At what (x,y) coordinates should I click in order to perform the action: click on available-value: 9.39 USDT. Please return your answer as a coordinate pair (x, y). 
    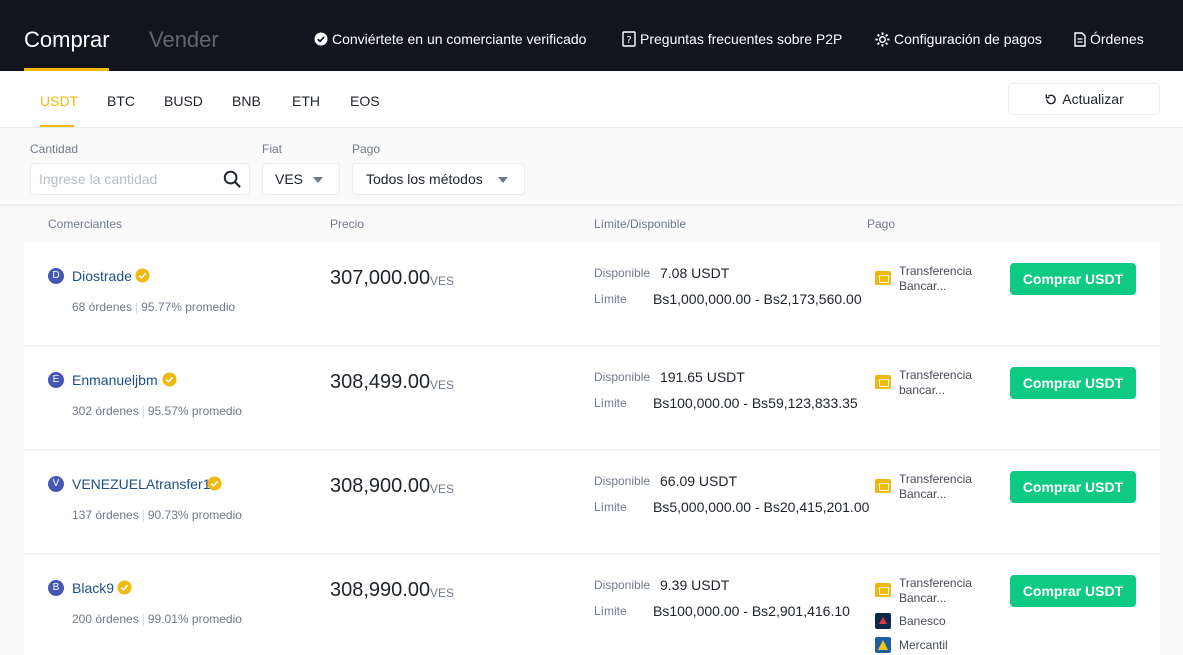
    Looking at the image, I should click on (695, 585).